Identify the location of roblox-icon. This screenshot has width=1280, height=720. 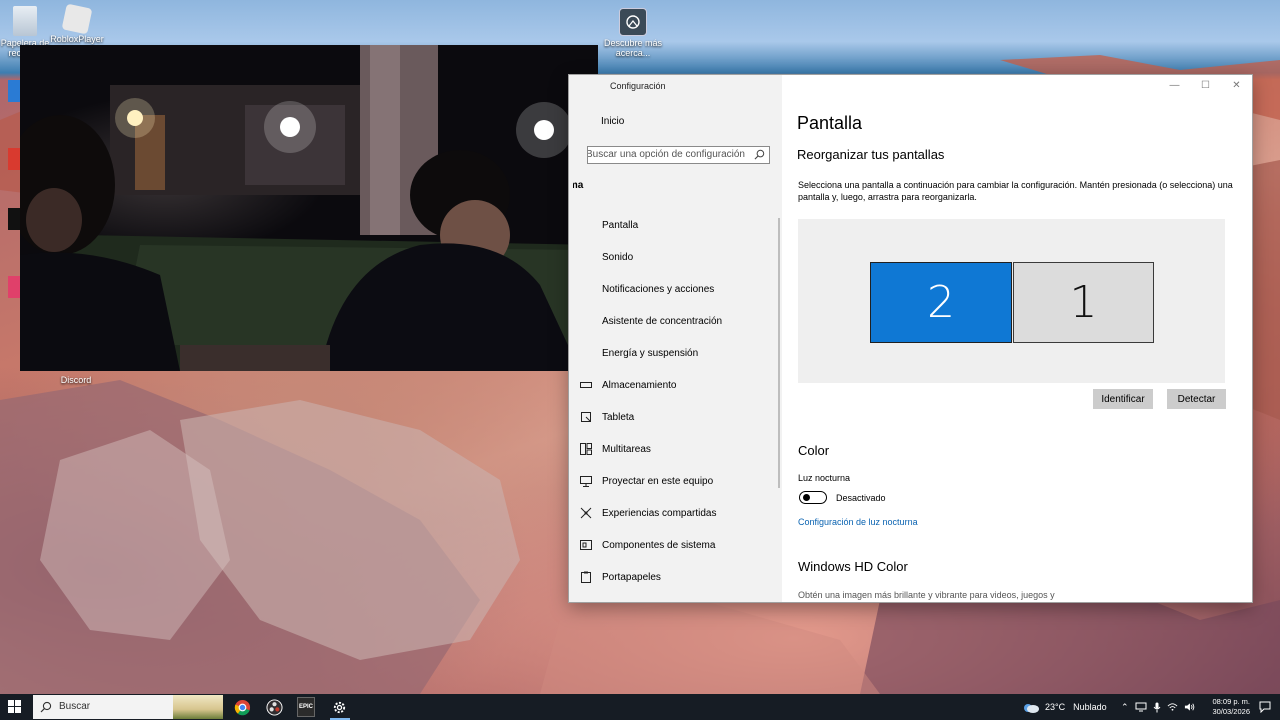
(77, 19).